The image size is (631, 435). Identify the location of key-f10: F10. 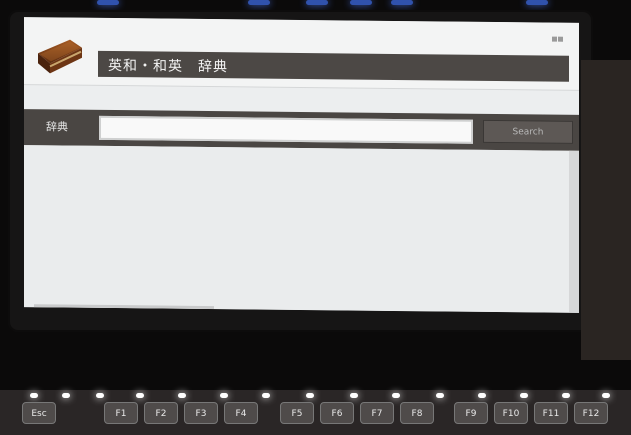
(511, 413).